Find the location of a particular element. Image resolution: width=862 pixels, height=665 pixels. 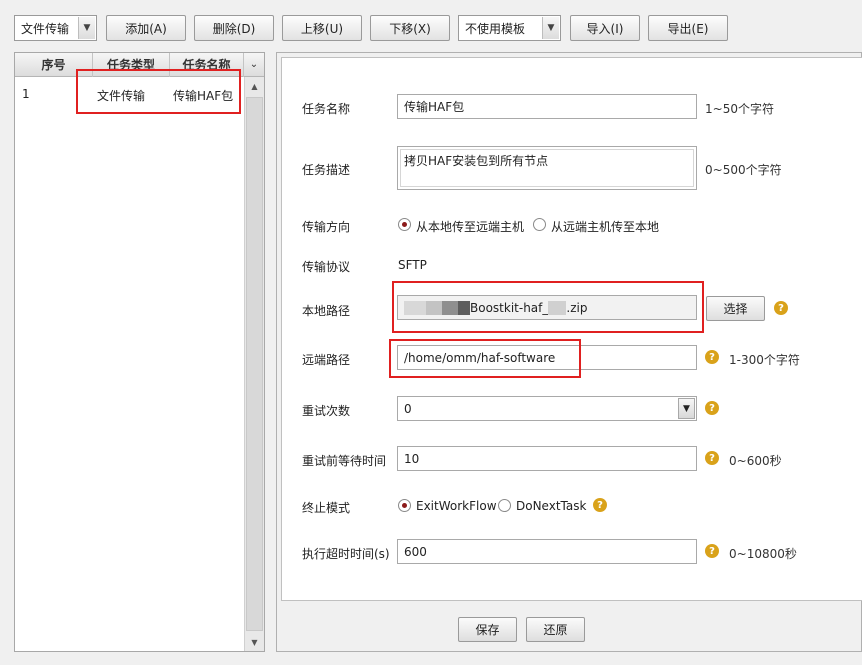

retry-wait-label: 重试前等待时间 is located at coordinates (344, 461).